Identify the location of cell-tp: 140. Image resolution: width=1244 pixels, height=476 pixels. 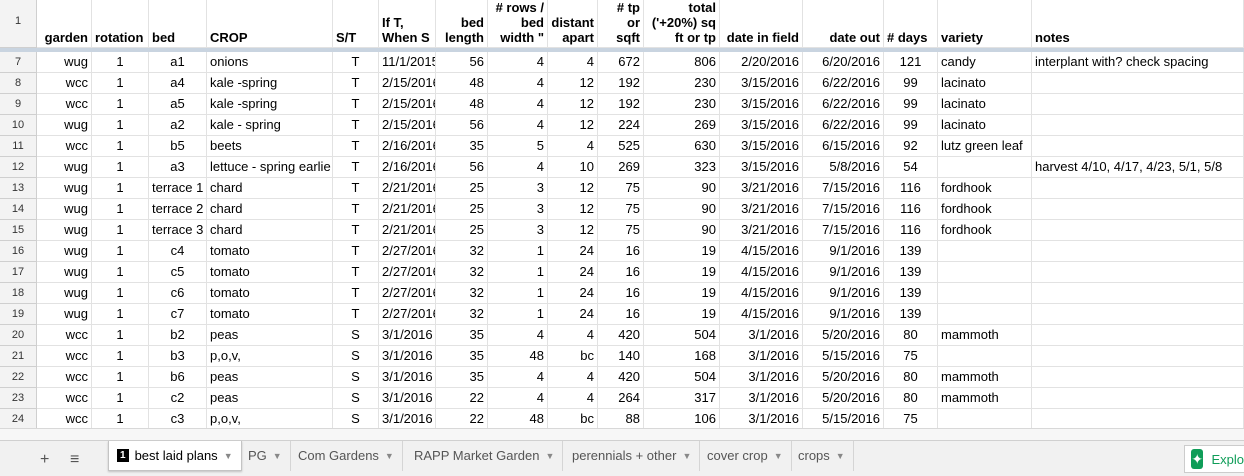
(621, 356).